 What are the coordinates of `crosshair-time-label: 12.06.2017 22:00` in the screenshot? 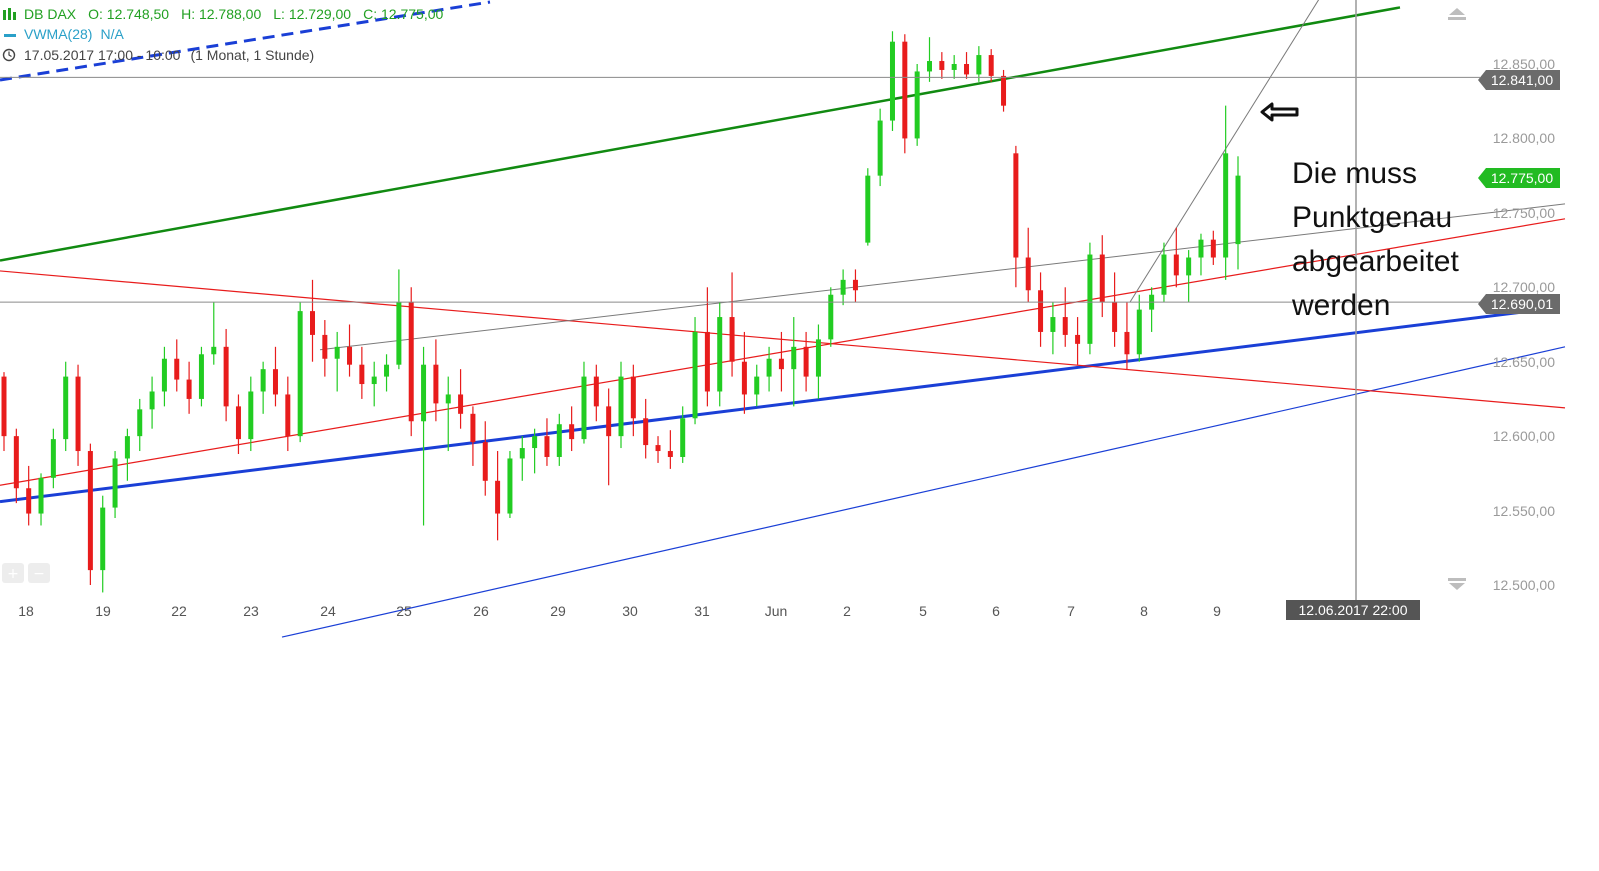 It's located at (1353, 610).